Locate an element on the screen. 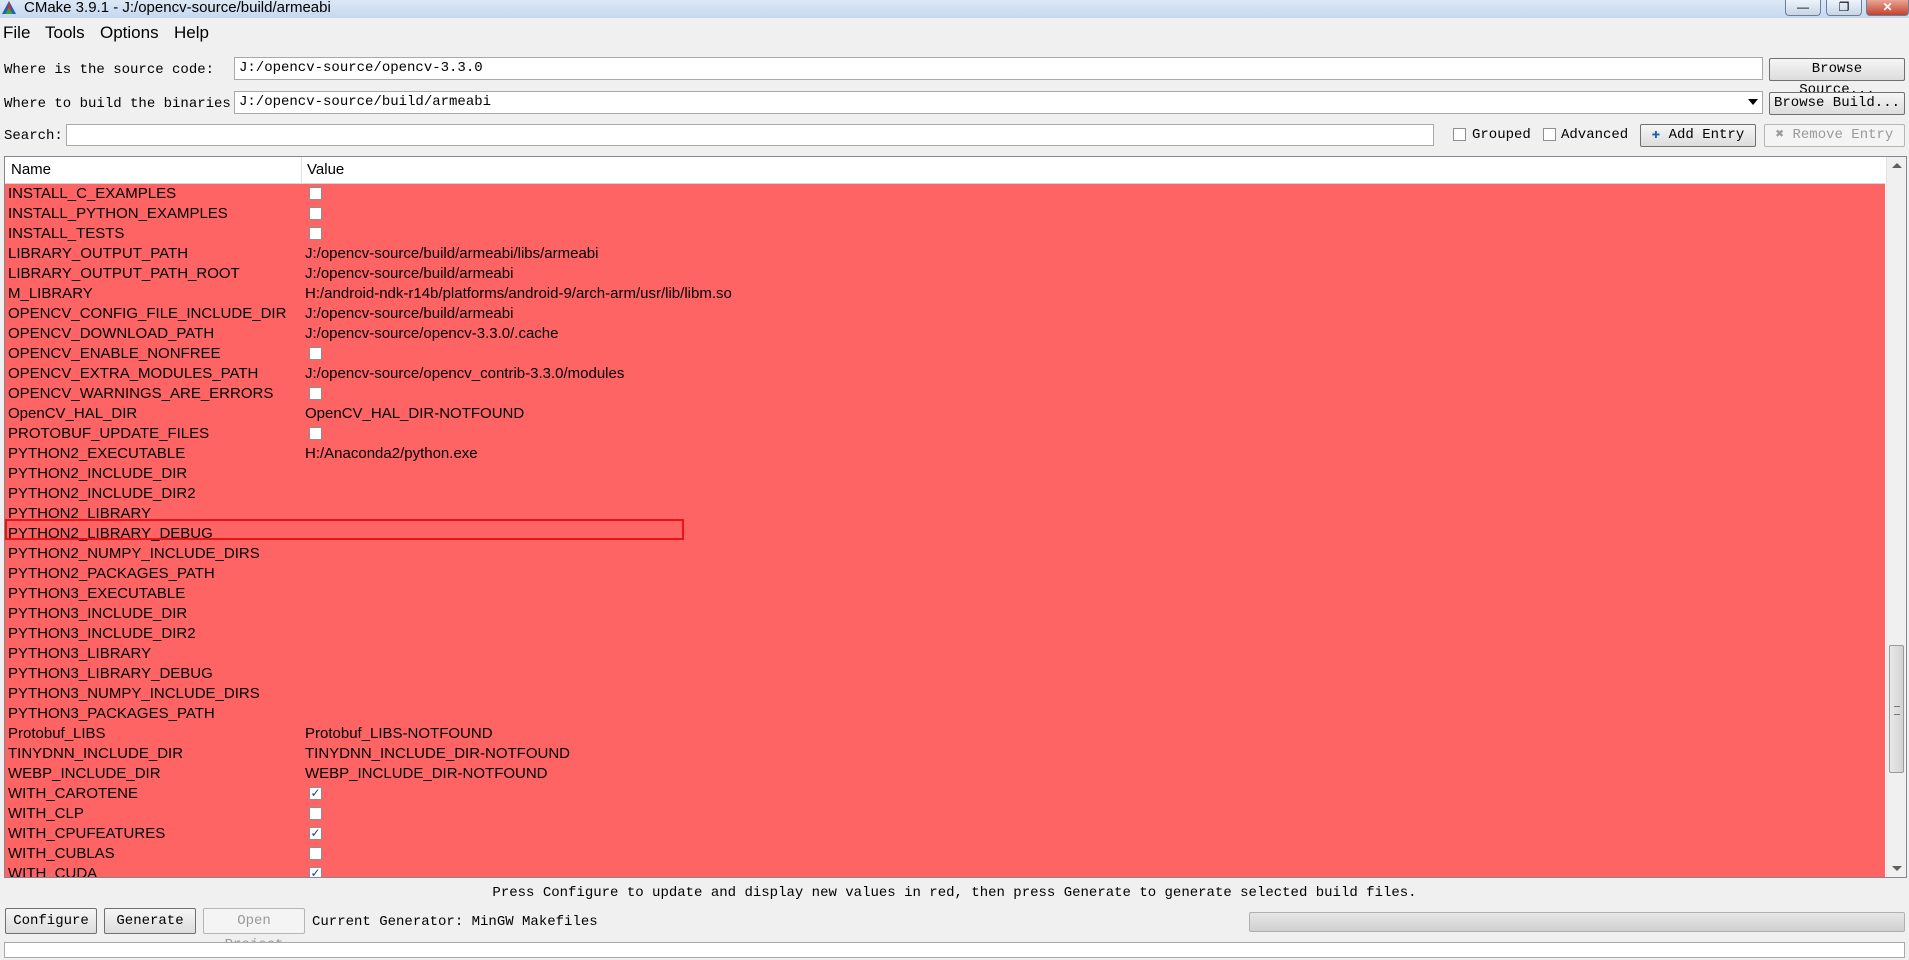 This screenshot has height=960, width=1909. generate-button: Generate is located at coordinates (150, 921).